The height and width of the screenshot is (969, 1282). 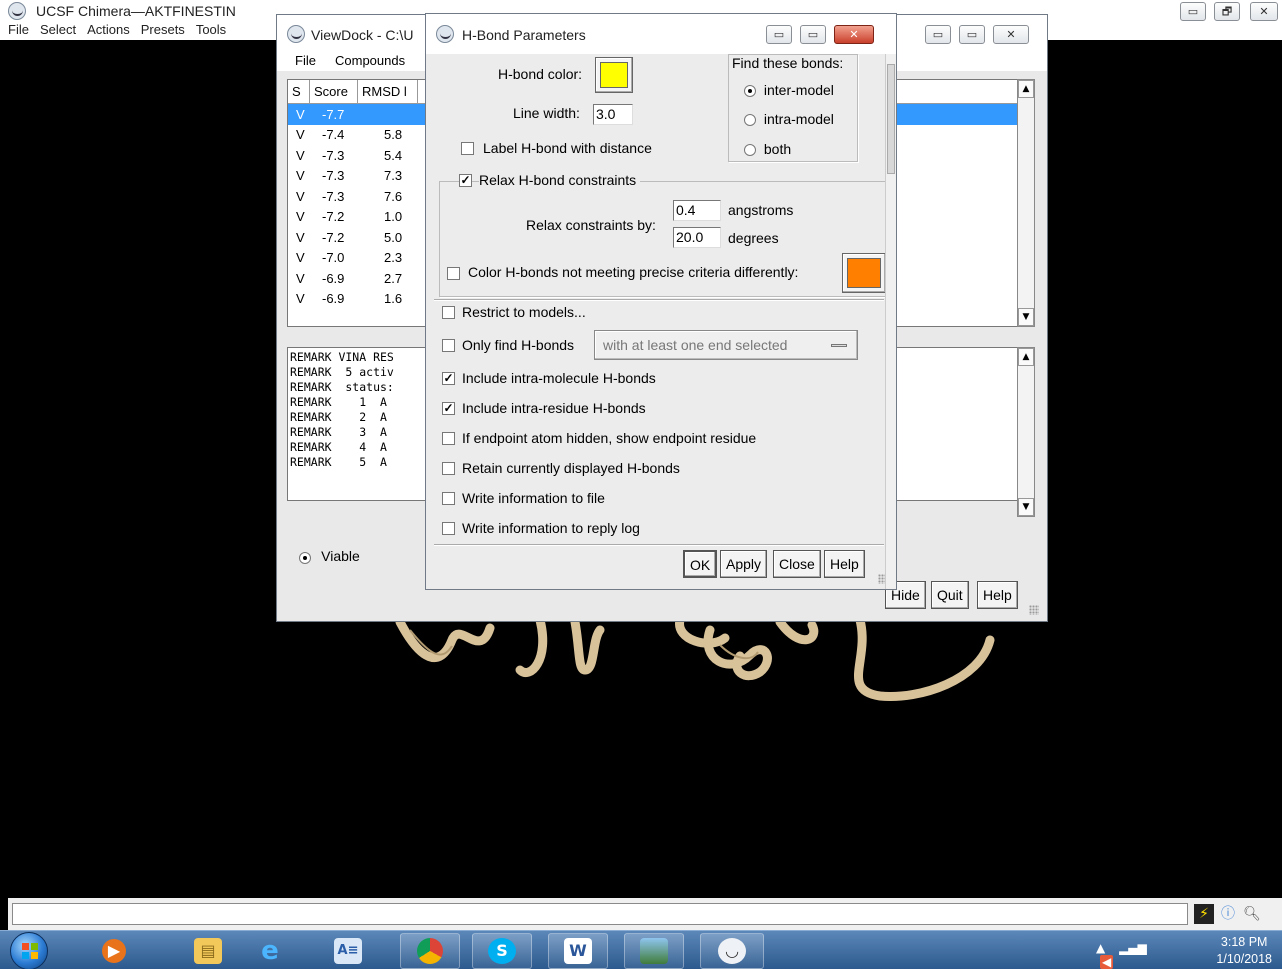 What do you see at coordinates (854, 34) in the screenshot?
I see `hbond-close-window-button: ✕` at bounding box center [854, 34].